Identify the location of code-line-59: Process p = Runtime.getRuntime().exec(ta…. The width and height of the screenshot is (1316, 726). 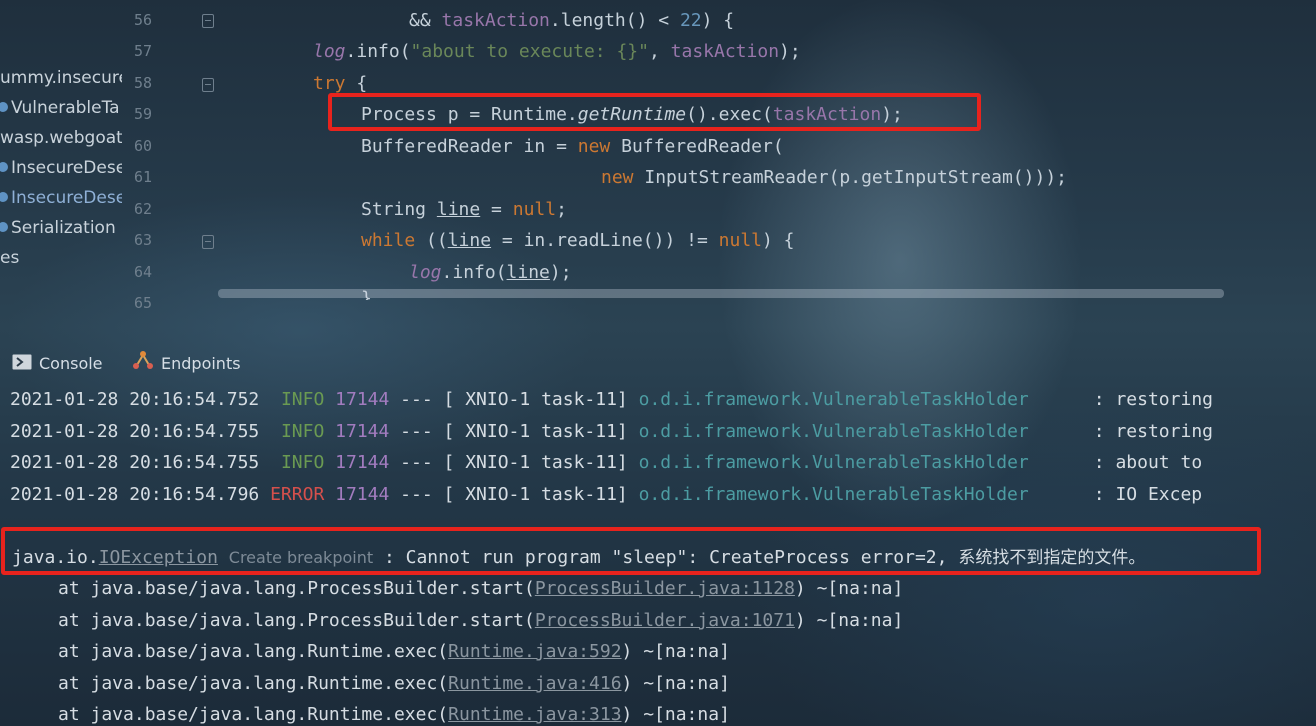
(632, 114).